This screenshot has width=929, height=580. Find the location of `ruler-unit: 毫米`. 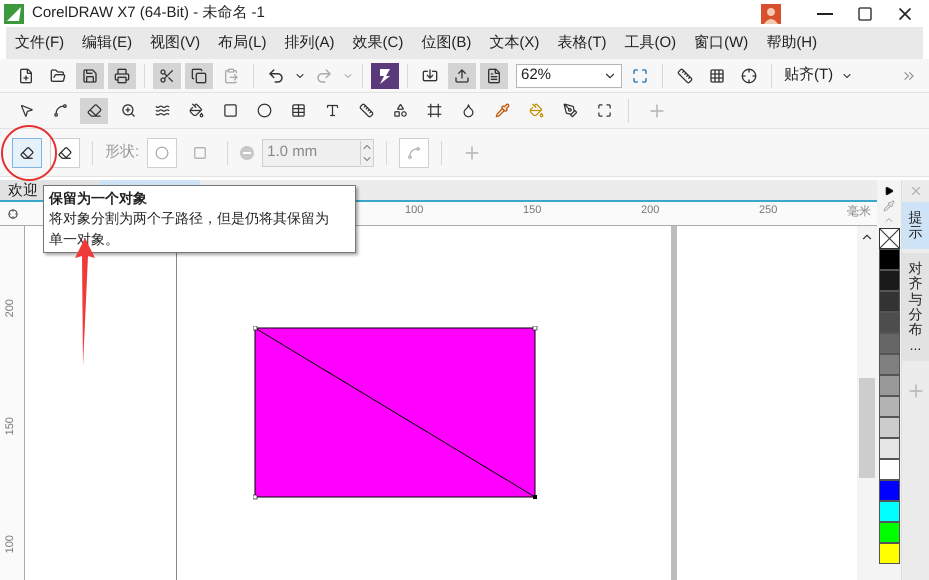

ruler-unit: 毫米 is located at coordinates (859, 211).